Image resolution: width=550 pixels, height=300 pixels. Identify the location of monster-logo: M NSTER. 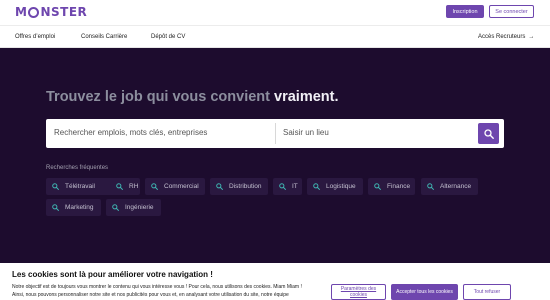
(51, 12).